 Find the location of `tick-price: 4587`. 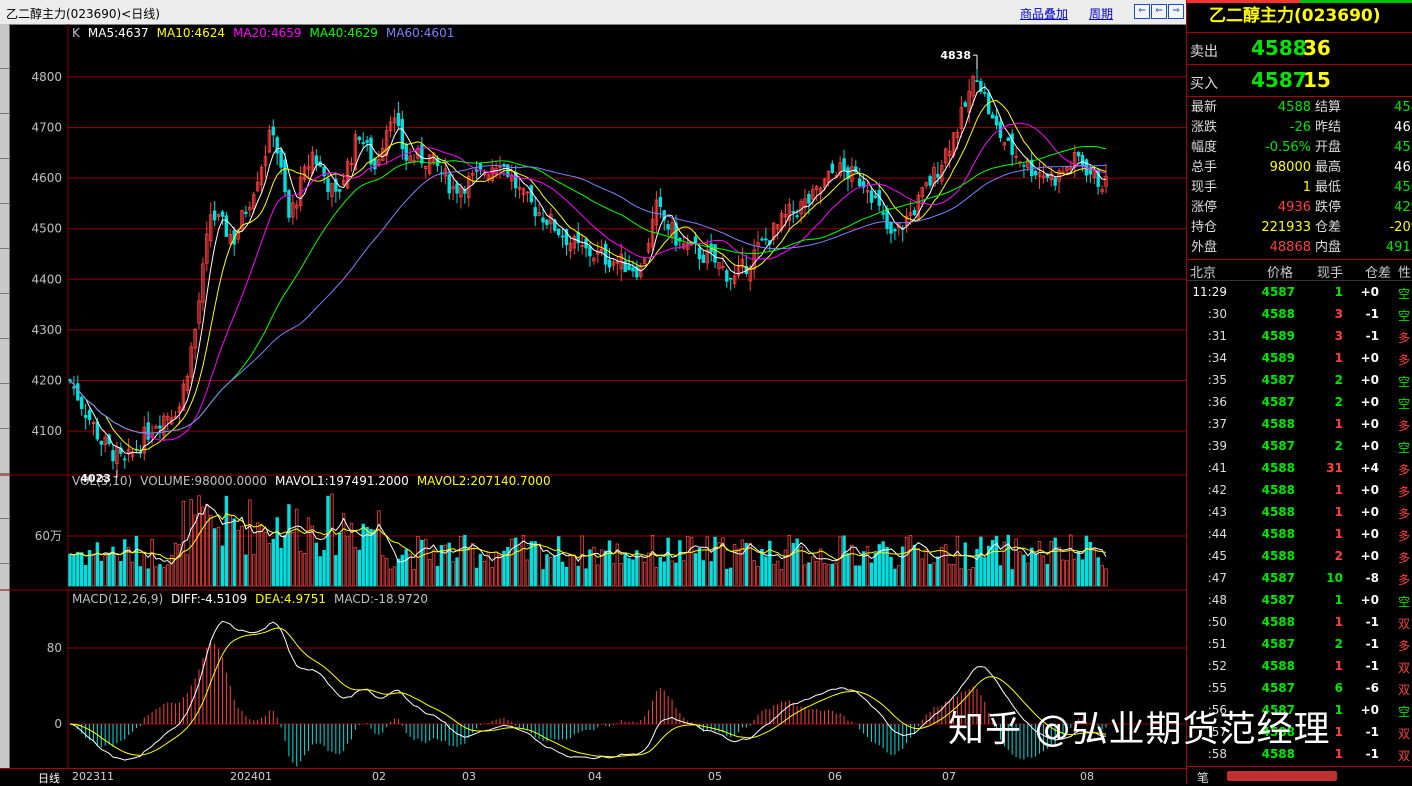

tick-price: 4587 is located at coordinates (1278, 446).